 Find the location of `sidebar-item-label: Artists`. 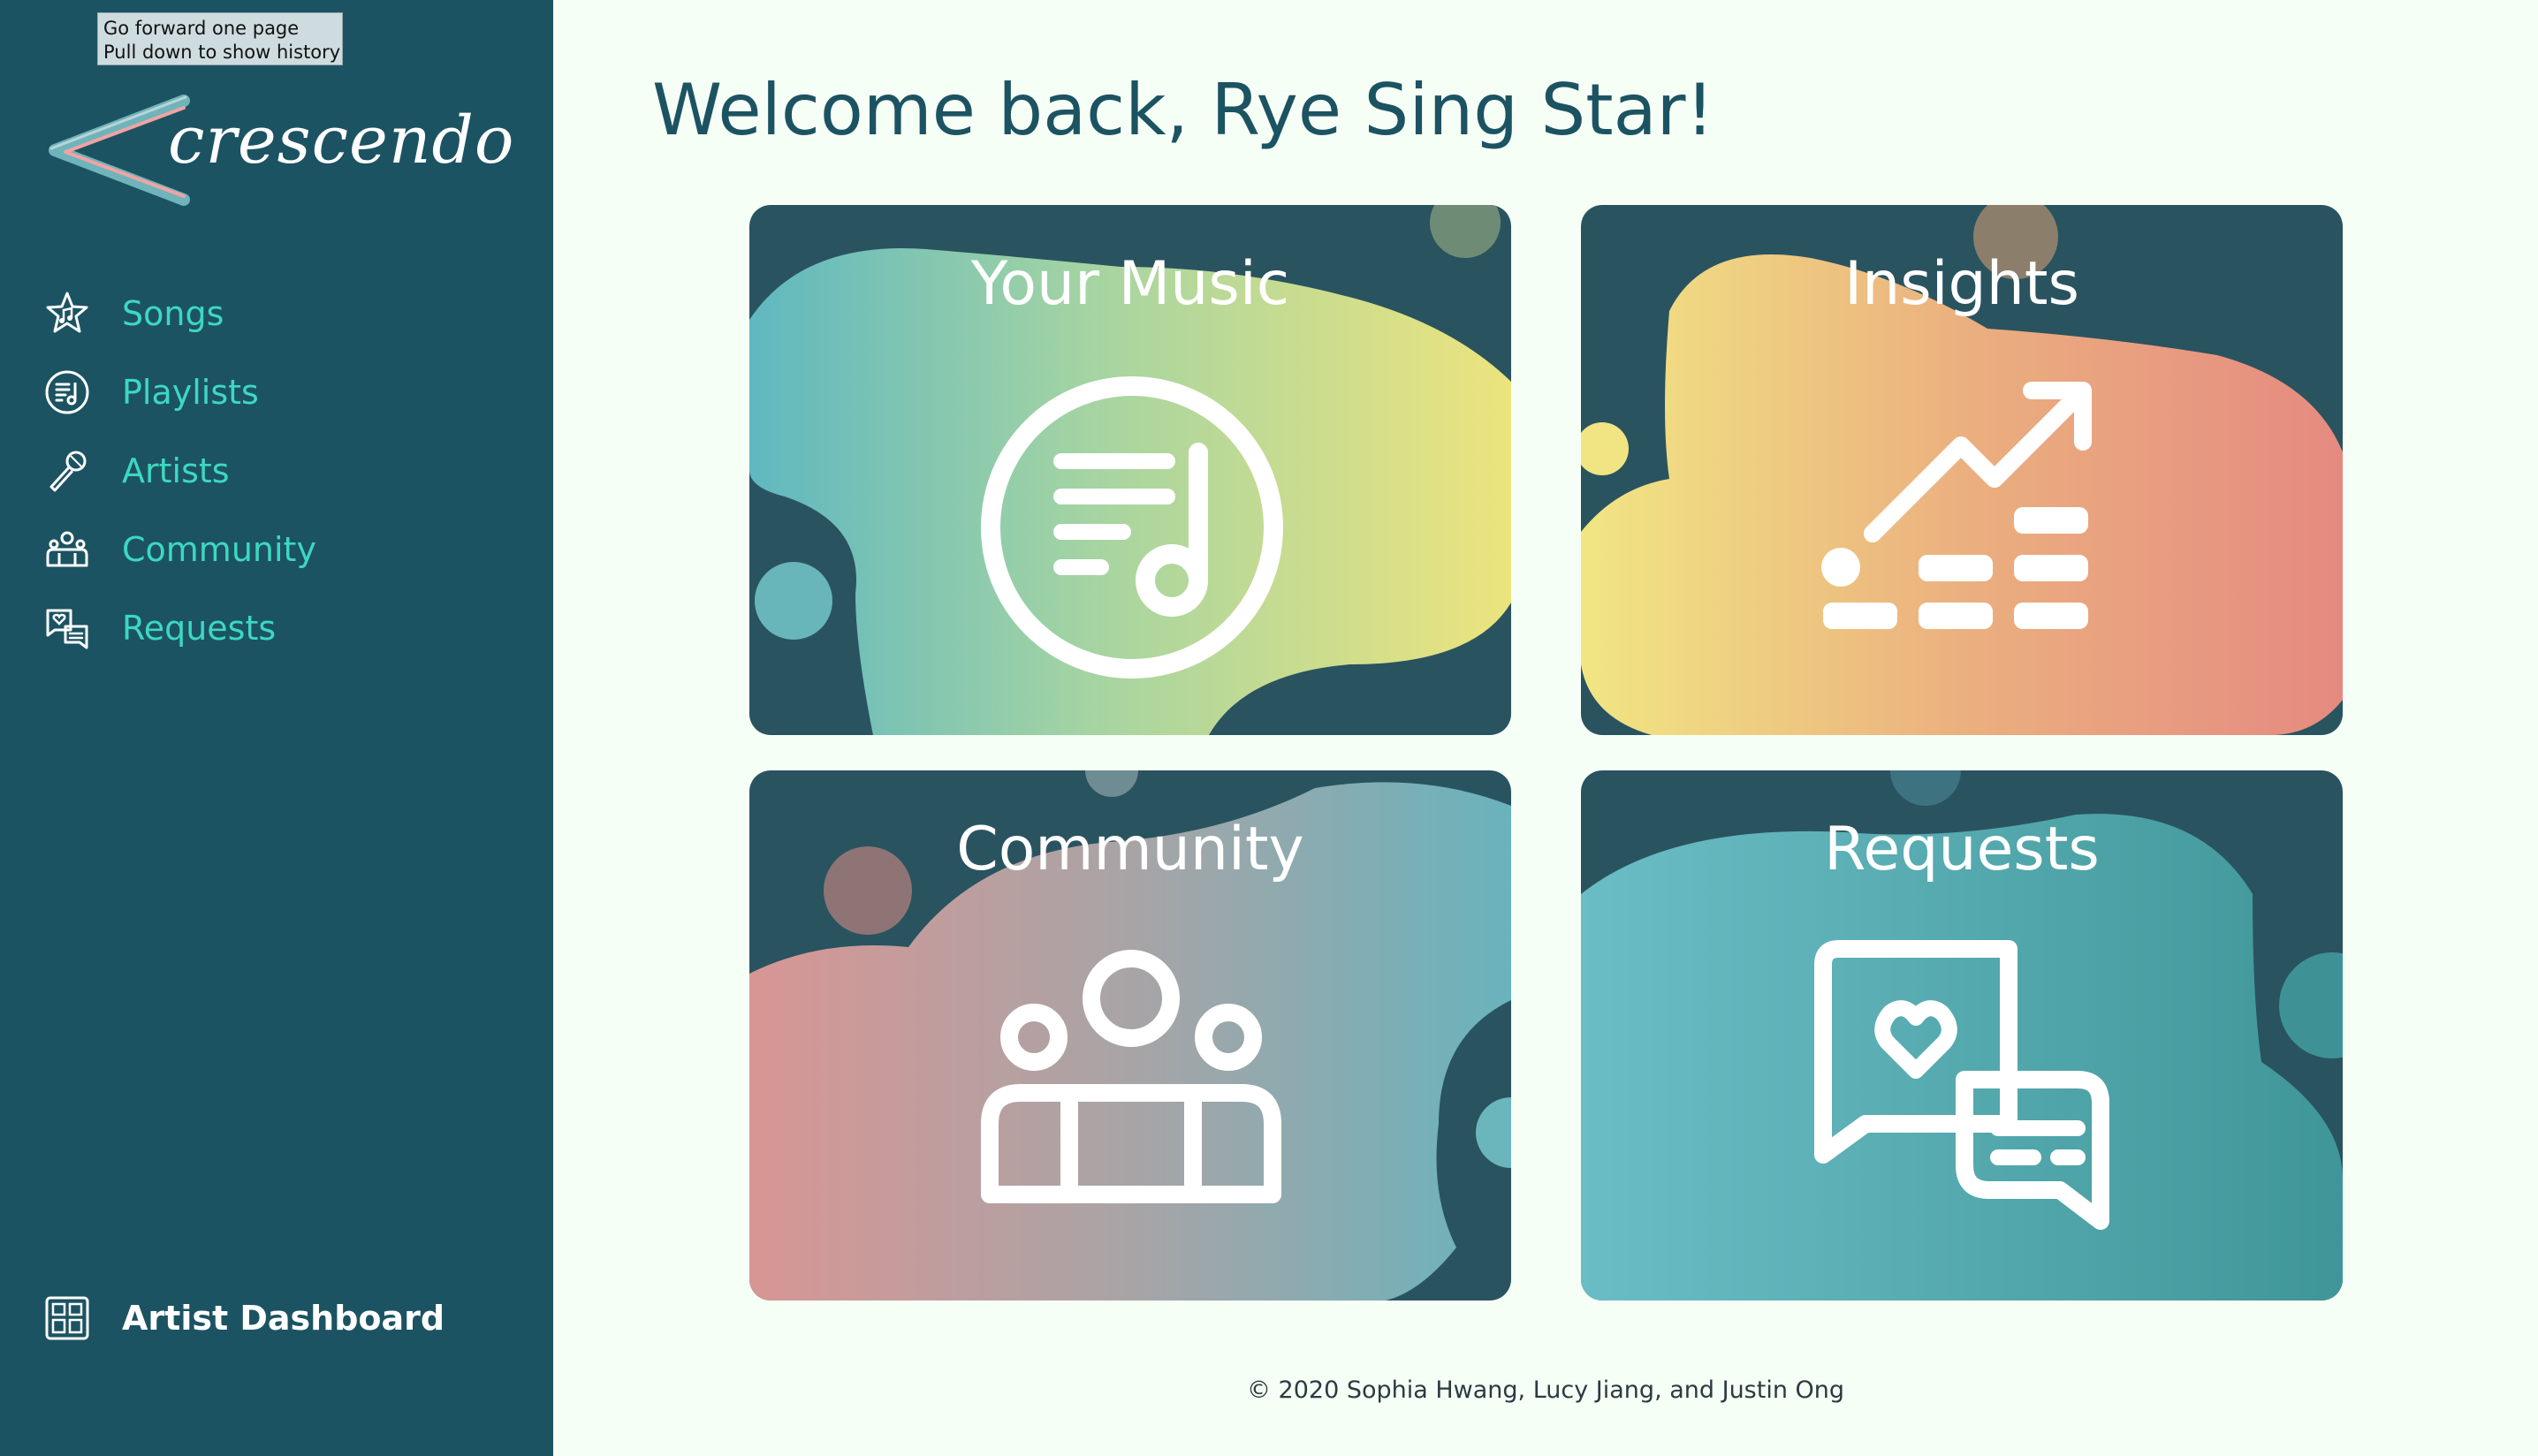

sidebar-item-label: Artists is located at coordinates (176, 471).